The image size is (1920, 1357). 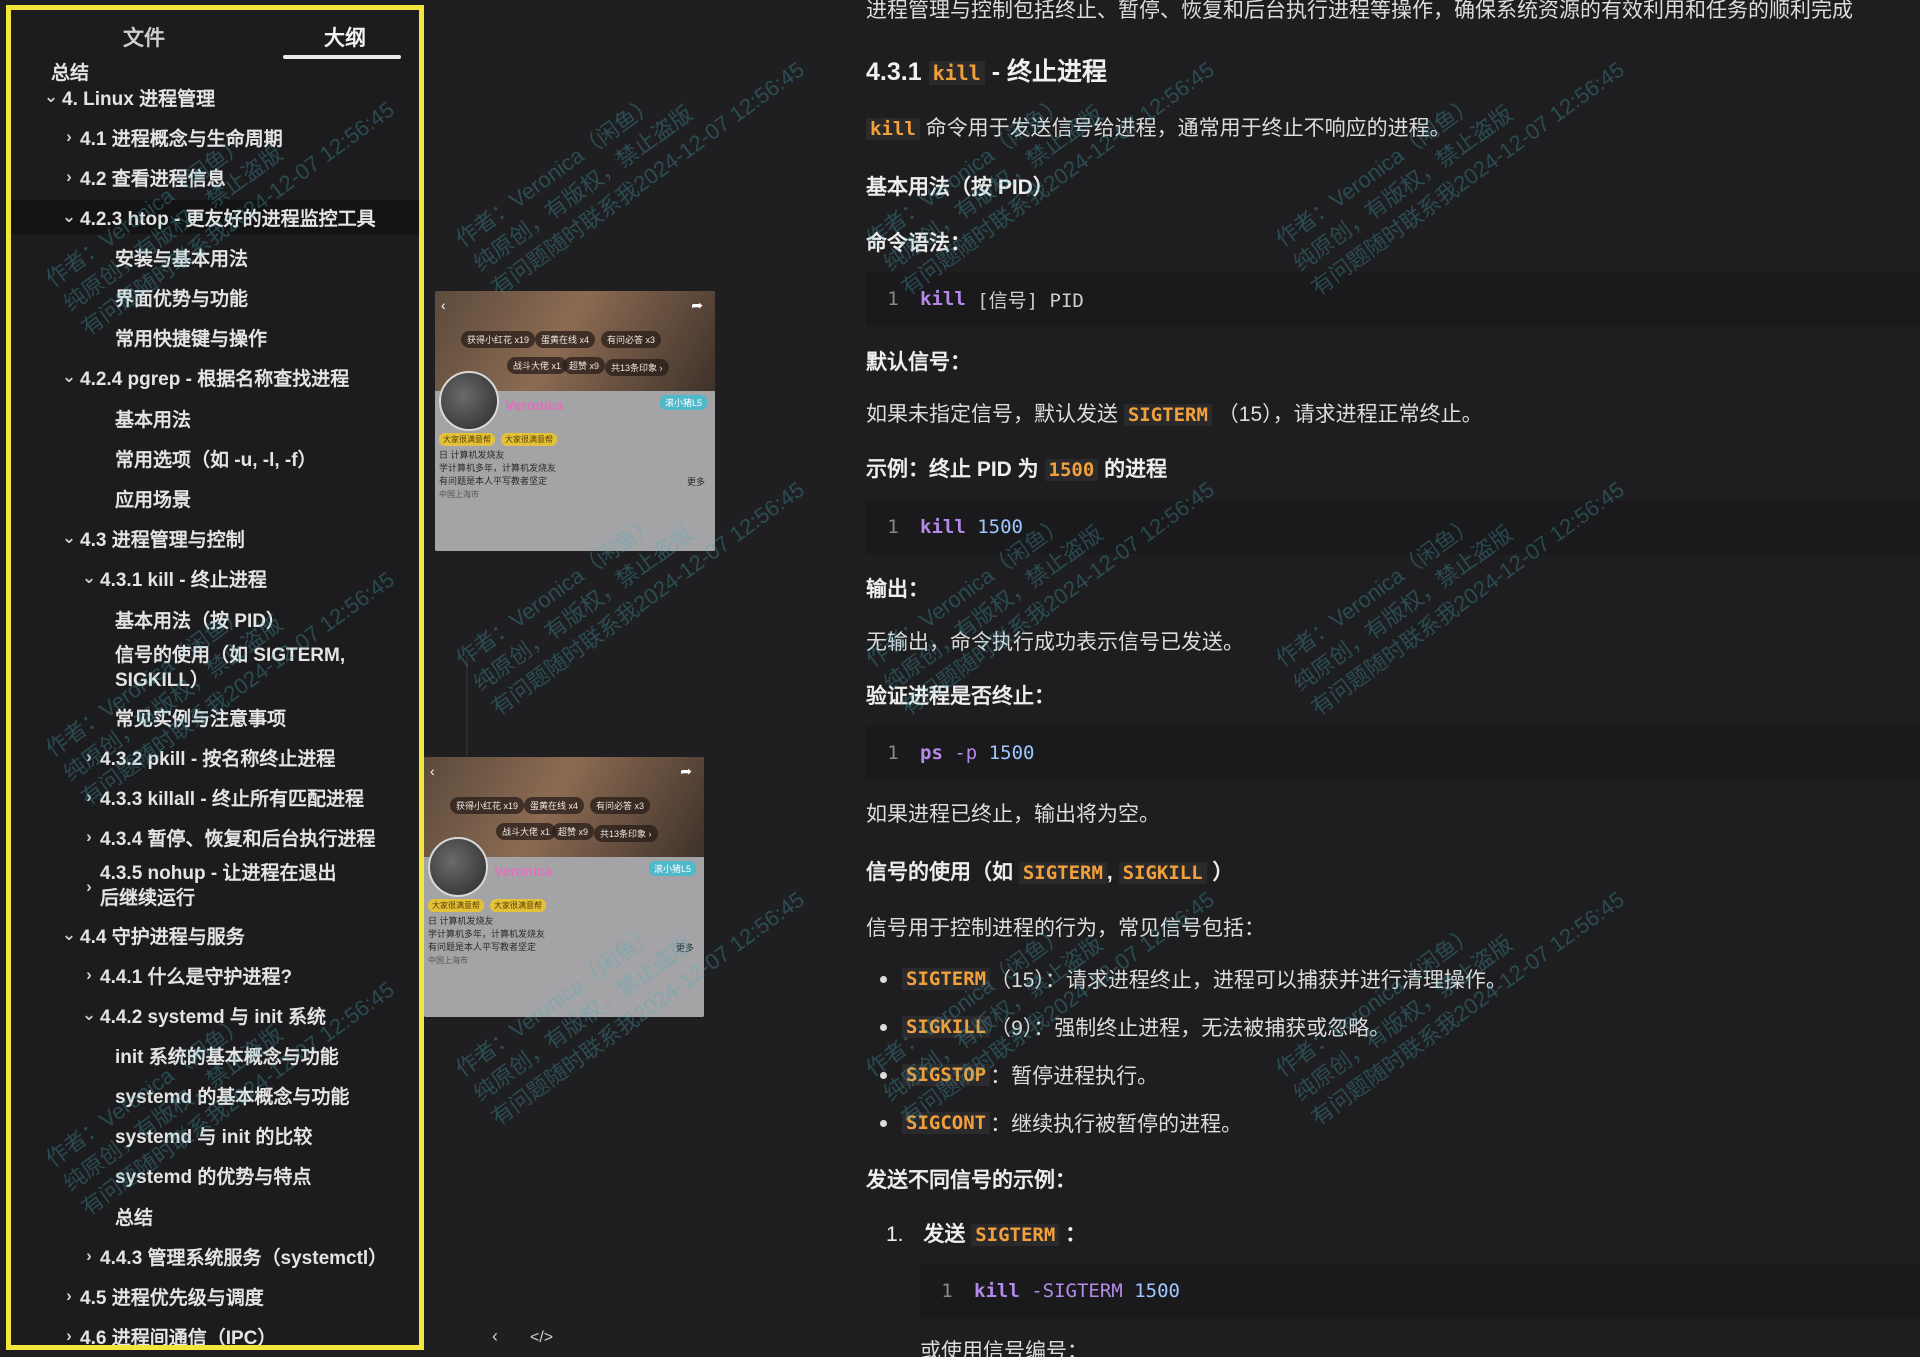 What do you see at coordinates (448, 960) in the screenshot?
I see `card-location: 中国上海市` at bounding box center [448, 960].